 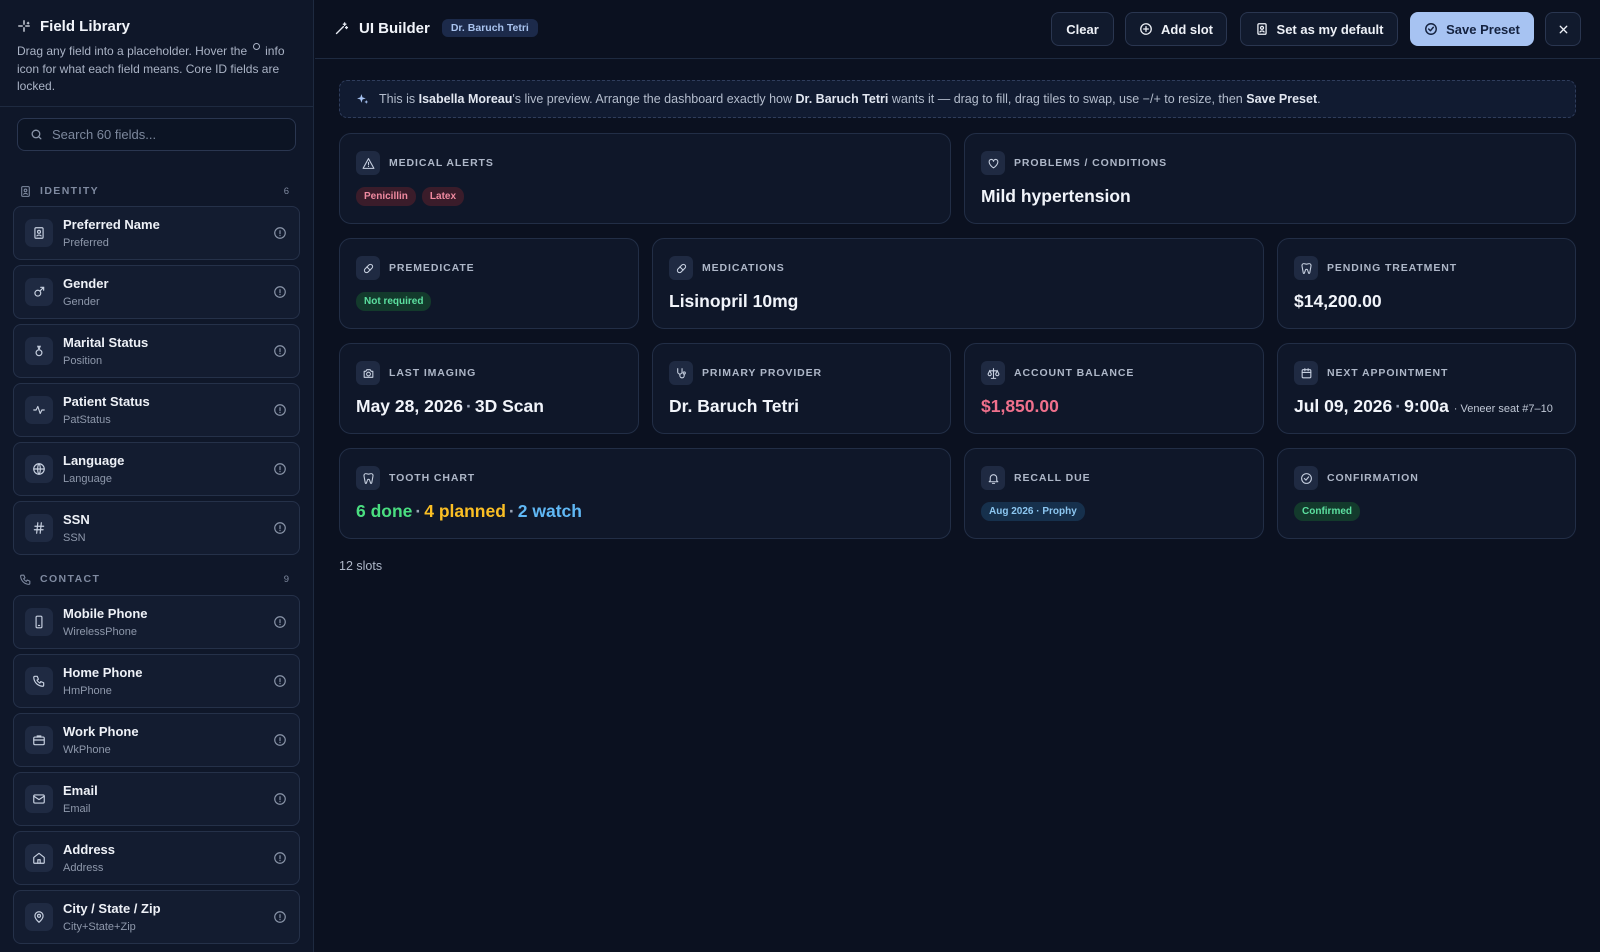 What do you see at coordinates (734, 406) in the screenshot?
I see `tile-value: Dr. Baruch Tetri` at bounding box center [734, 406].